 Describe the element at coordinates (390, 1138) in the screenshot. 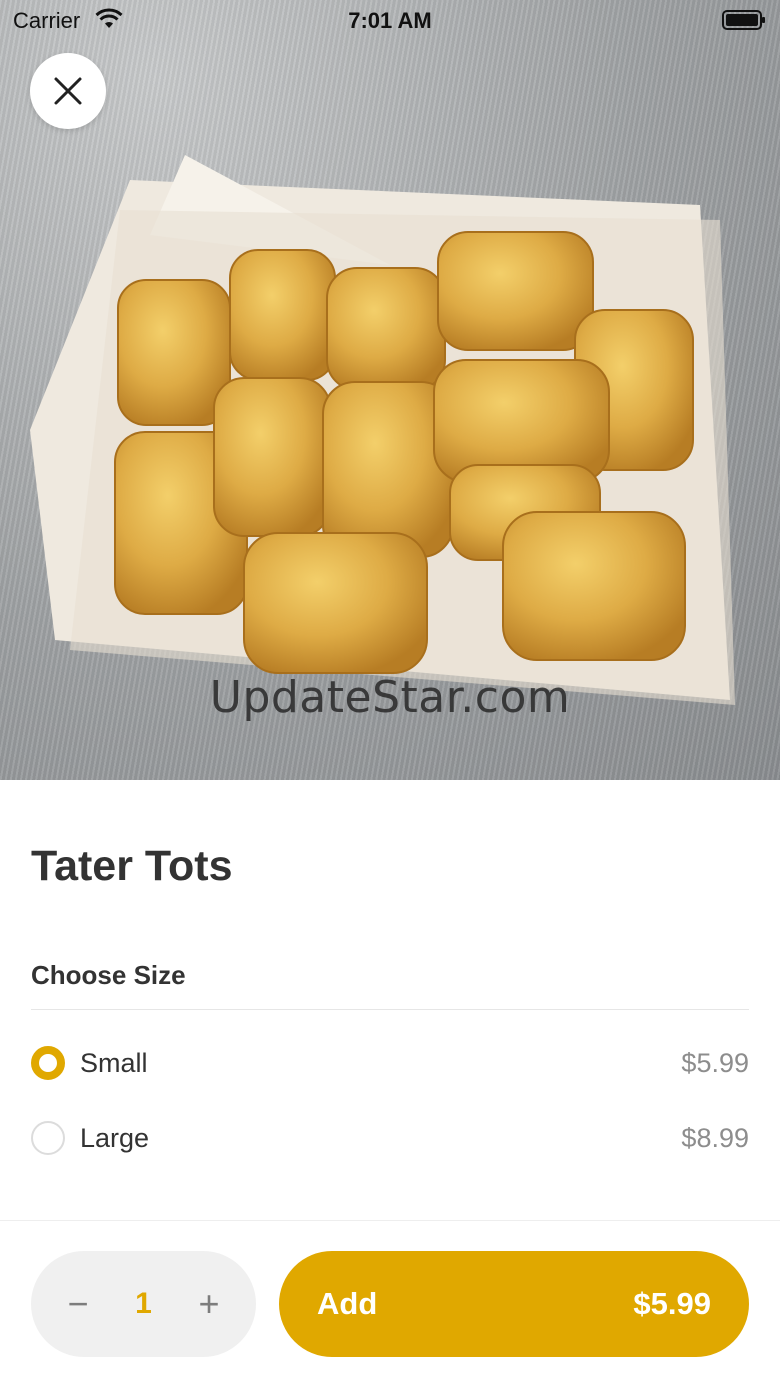

I see `size-option-large: Large $8.99` at that location.